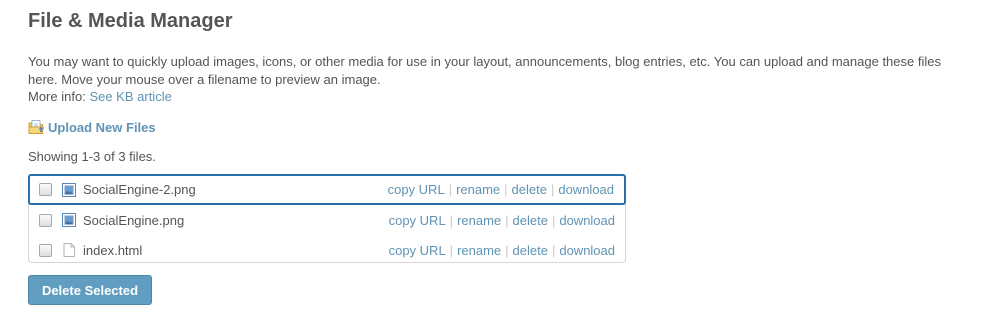 This screenshot has width=982, height=322. I want to click on kb-article-link: See KB article, so click(130, 96).